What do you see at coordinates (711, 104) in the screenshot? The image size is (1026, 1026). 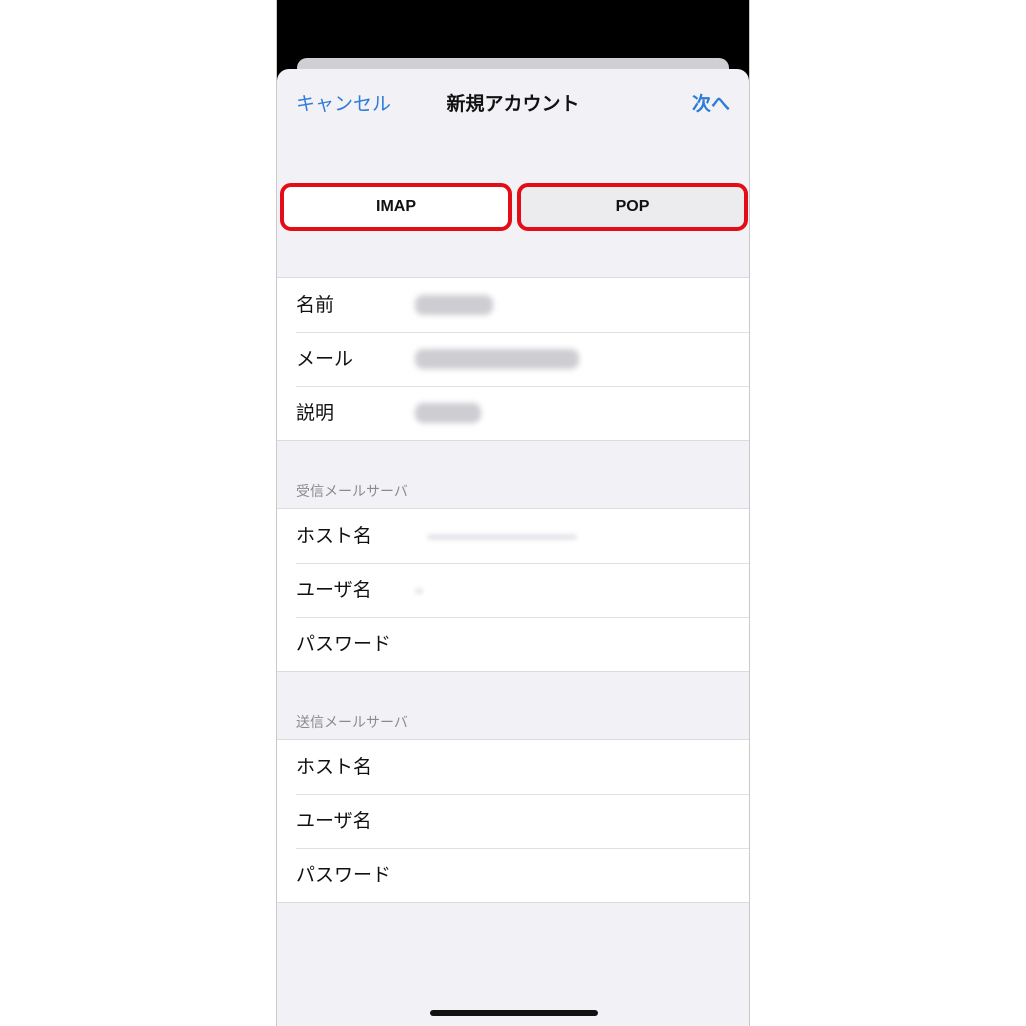 I see `next-button: 次へ` at bounding box center [711, 104].